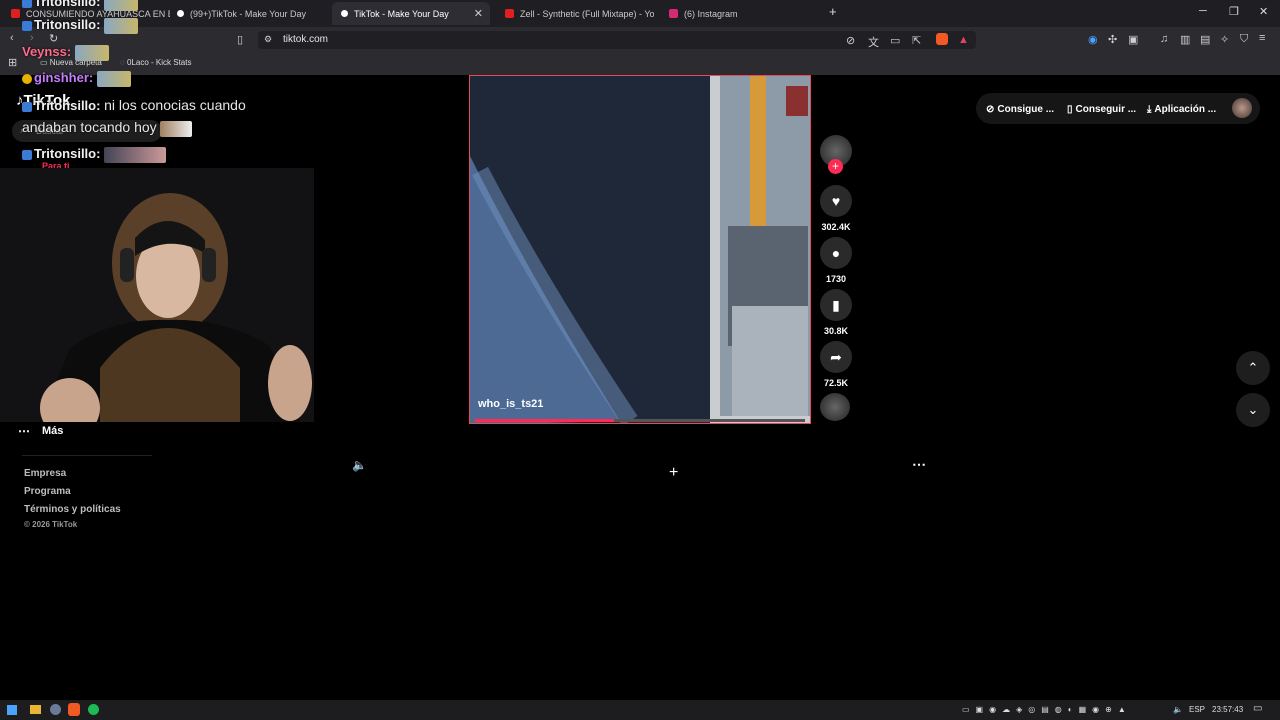  I want to click on notifications-icon: ▭, so click(1257, 708).